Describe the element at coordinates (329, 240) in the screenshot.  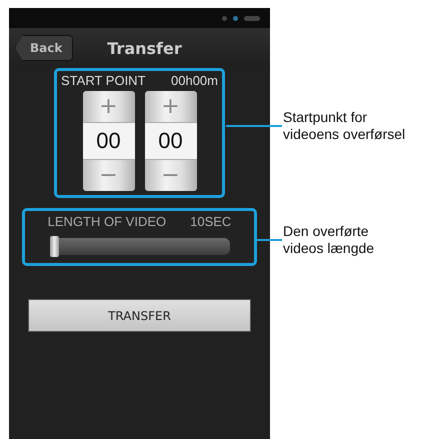
I see `callout-text: Den overførte videos længde` at that location.